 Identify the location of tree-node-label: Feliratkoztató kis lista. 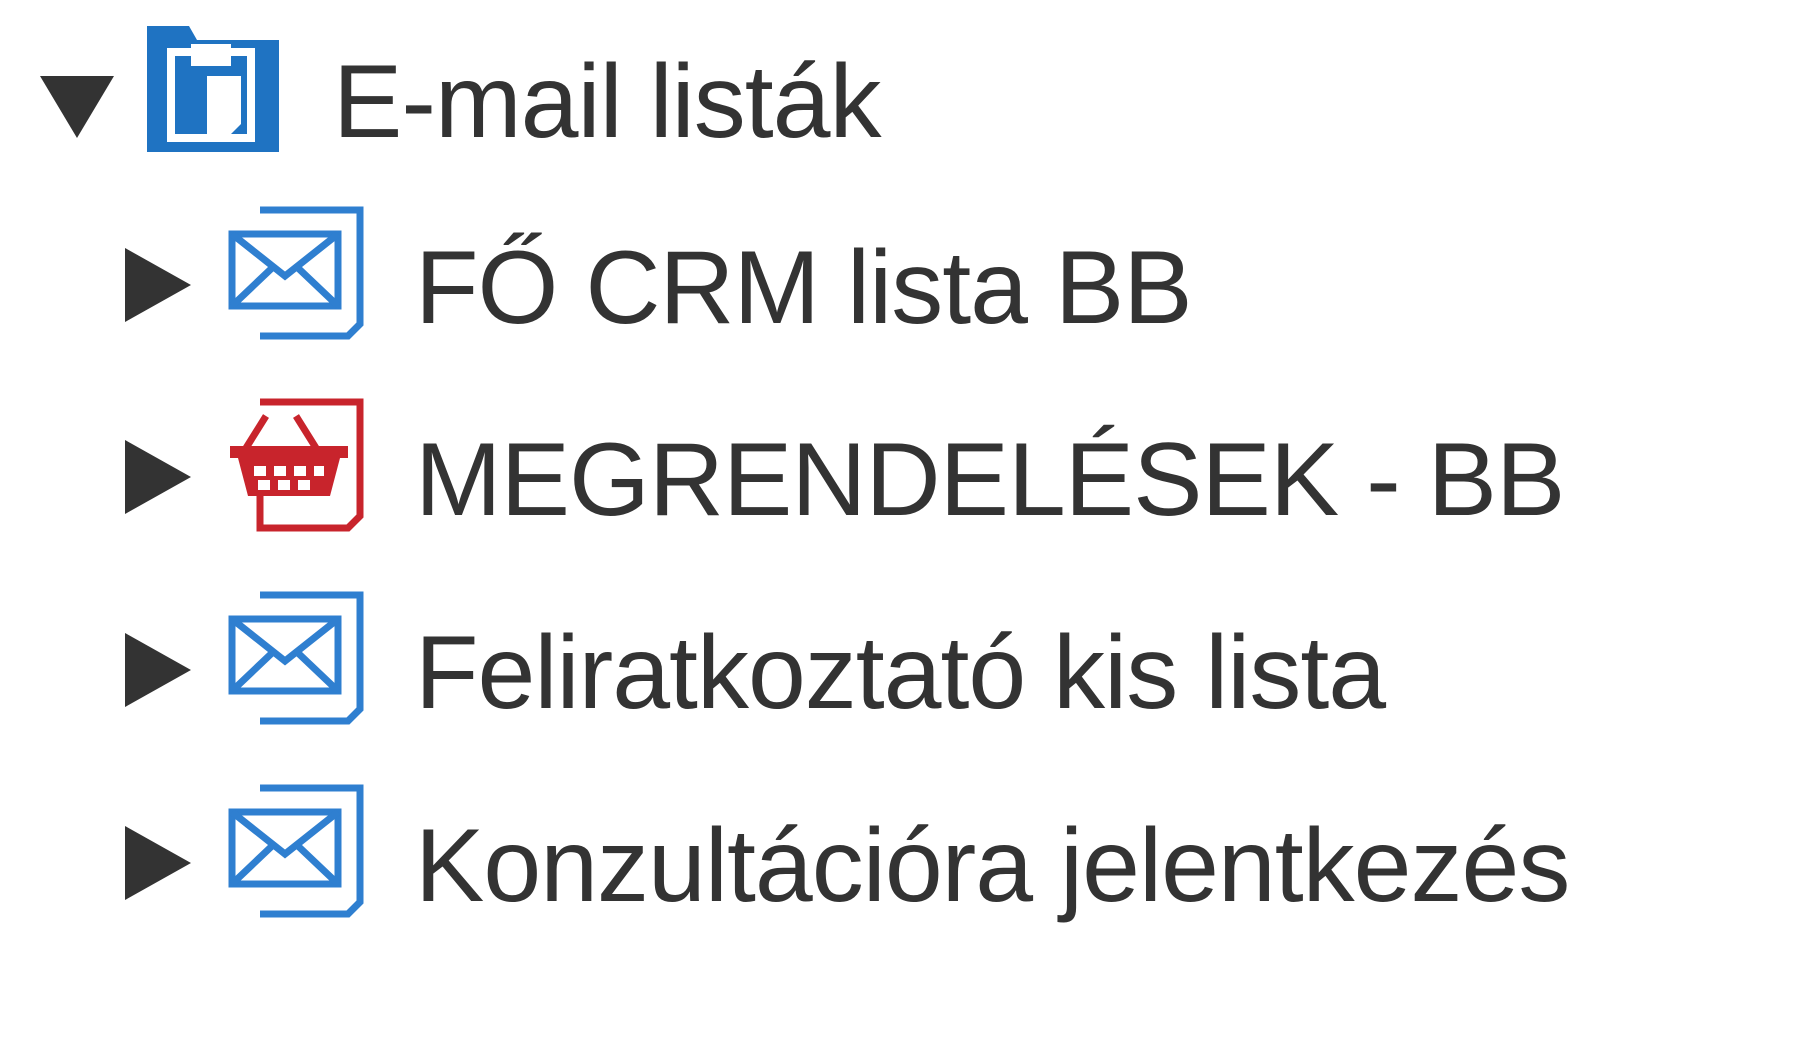
(900, 673).